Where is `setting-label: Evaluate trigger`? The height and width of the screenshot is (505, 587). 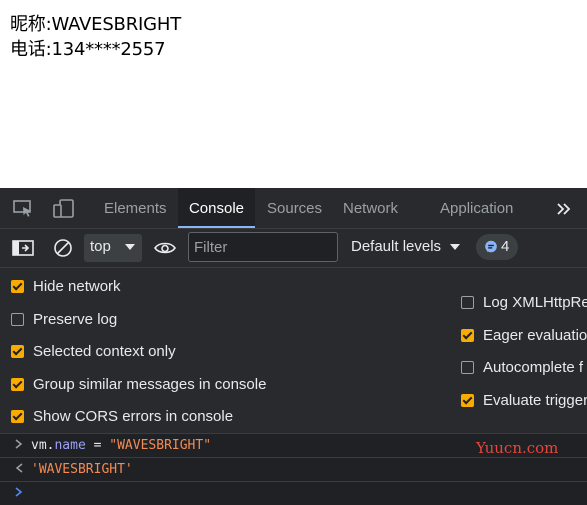 setting-label: Evaluate trigger is located at coordinates (535, 400).